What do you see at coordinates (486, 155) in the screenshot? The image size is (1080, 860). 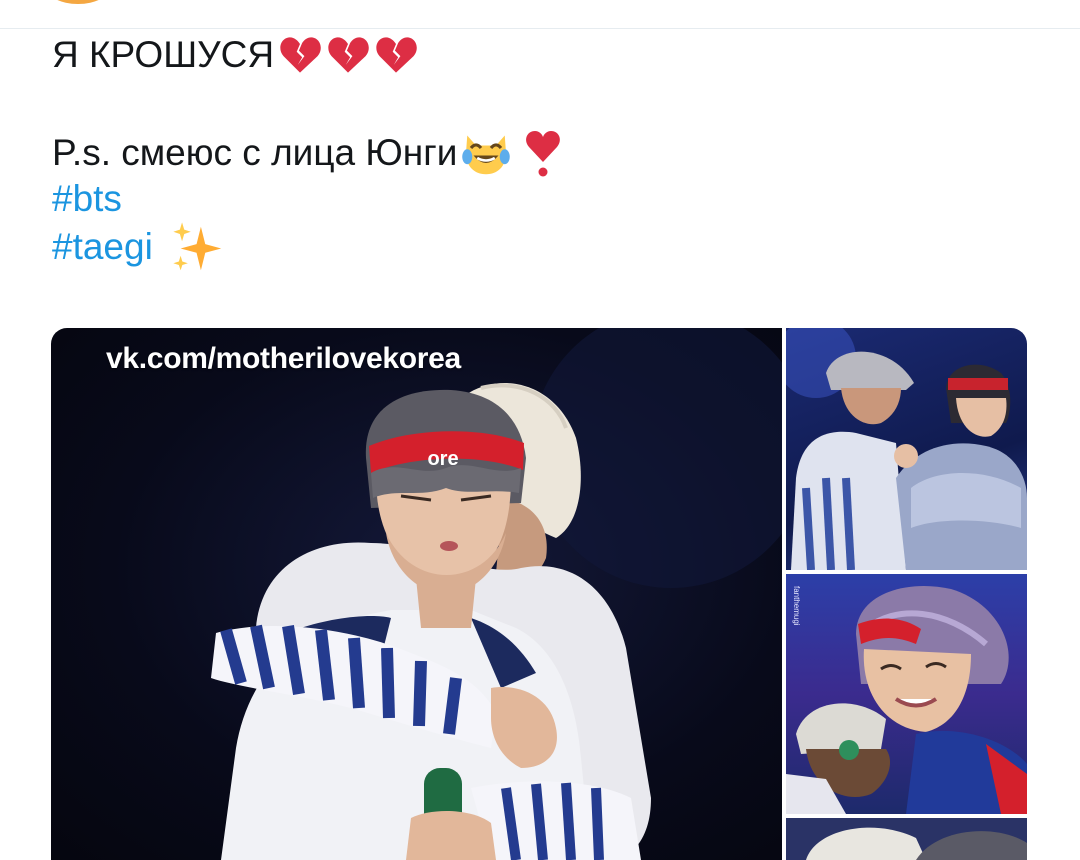 I see `cat-tears-of-joy-icon` at bounding box center [486, 155].